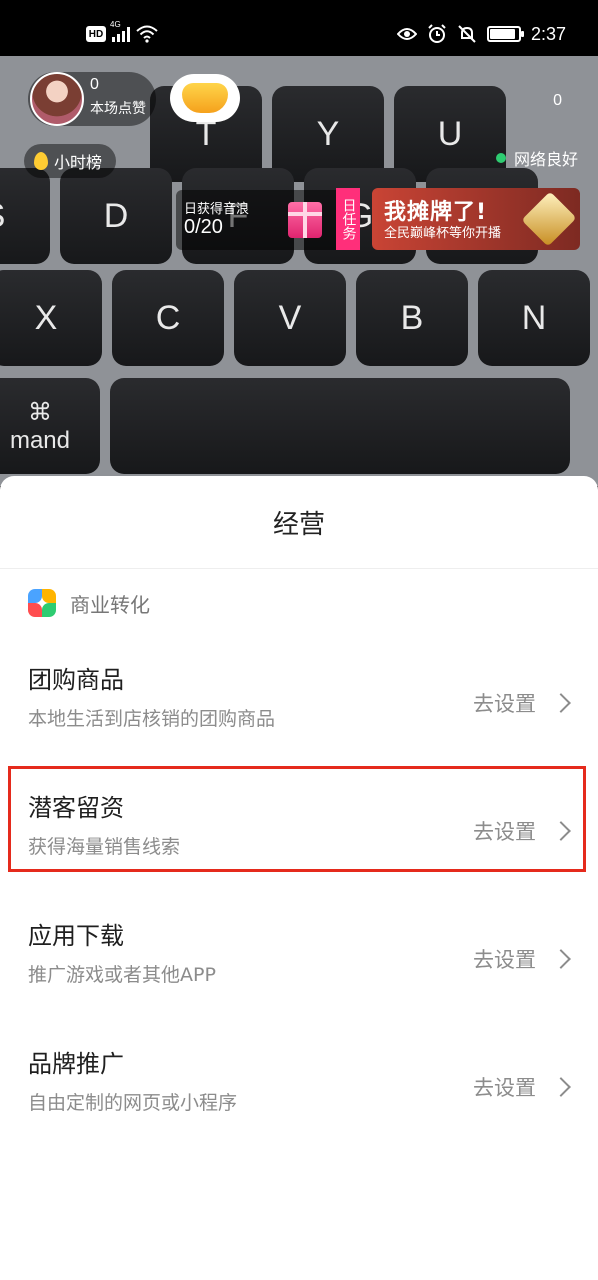 The width and height of the screenshot is (598, 1280). I want to click on task-progress: 0/20, so click(203, 227).